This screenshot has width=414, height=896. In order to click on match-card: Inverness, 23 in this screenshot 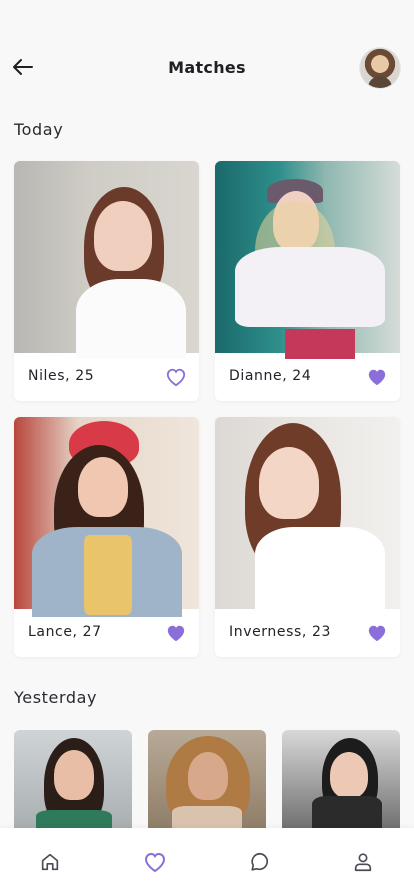, I will do `click(307, 537)`.